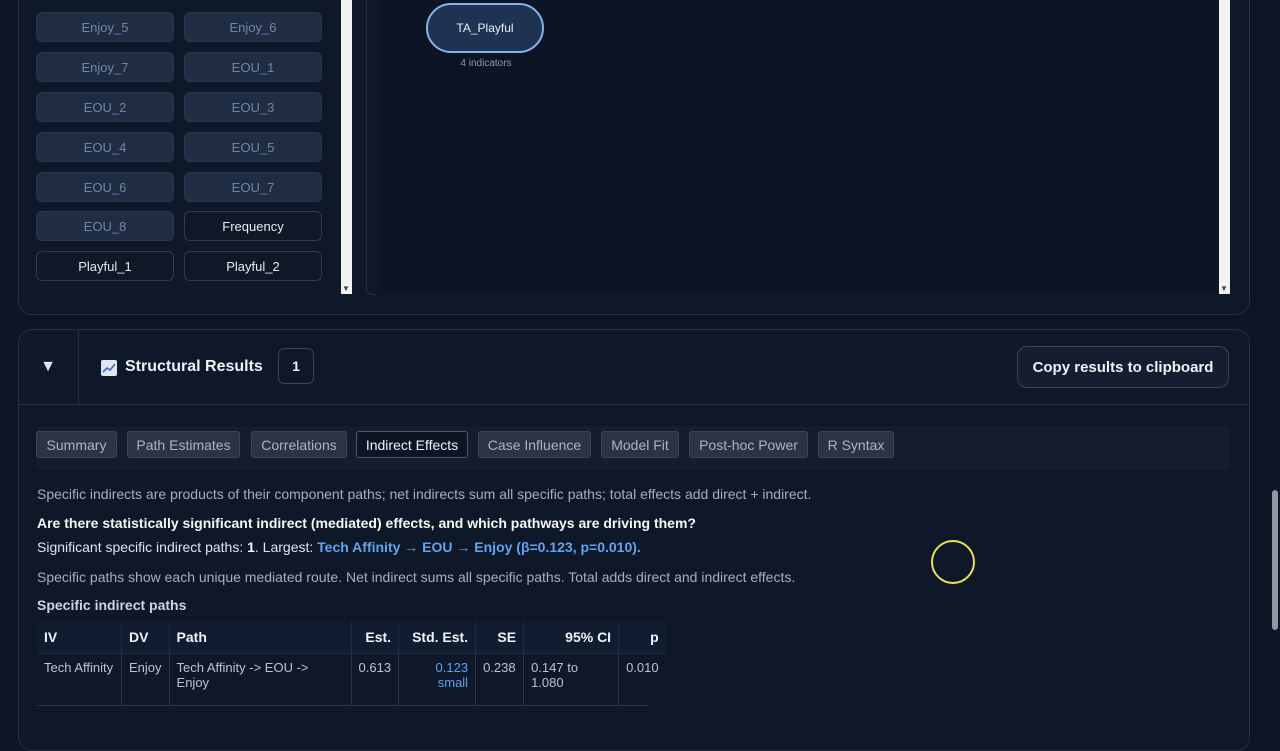 The image size is (1280, 751). What do you see at coordinates (370, 147) in the screenshot?
I see `divider` at bounding box center [370, 147].